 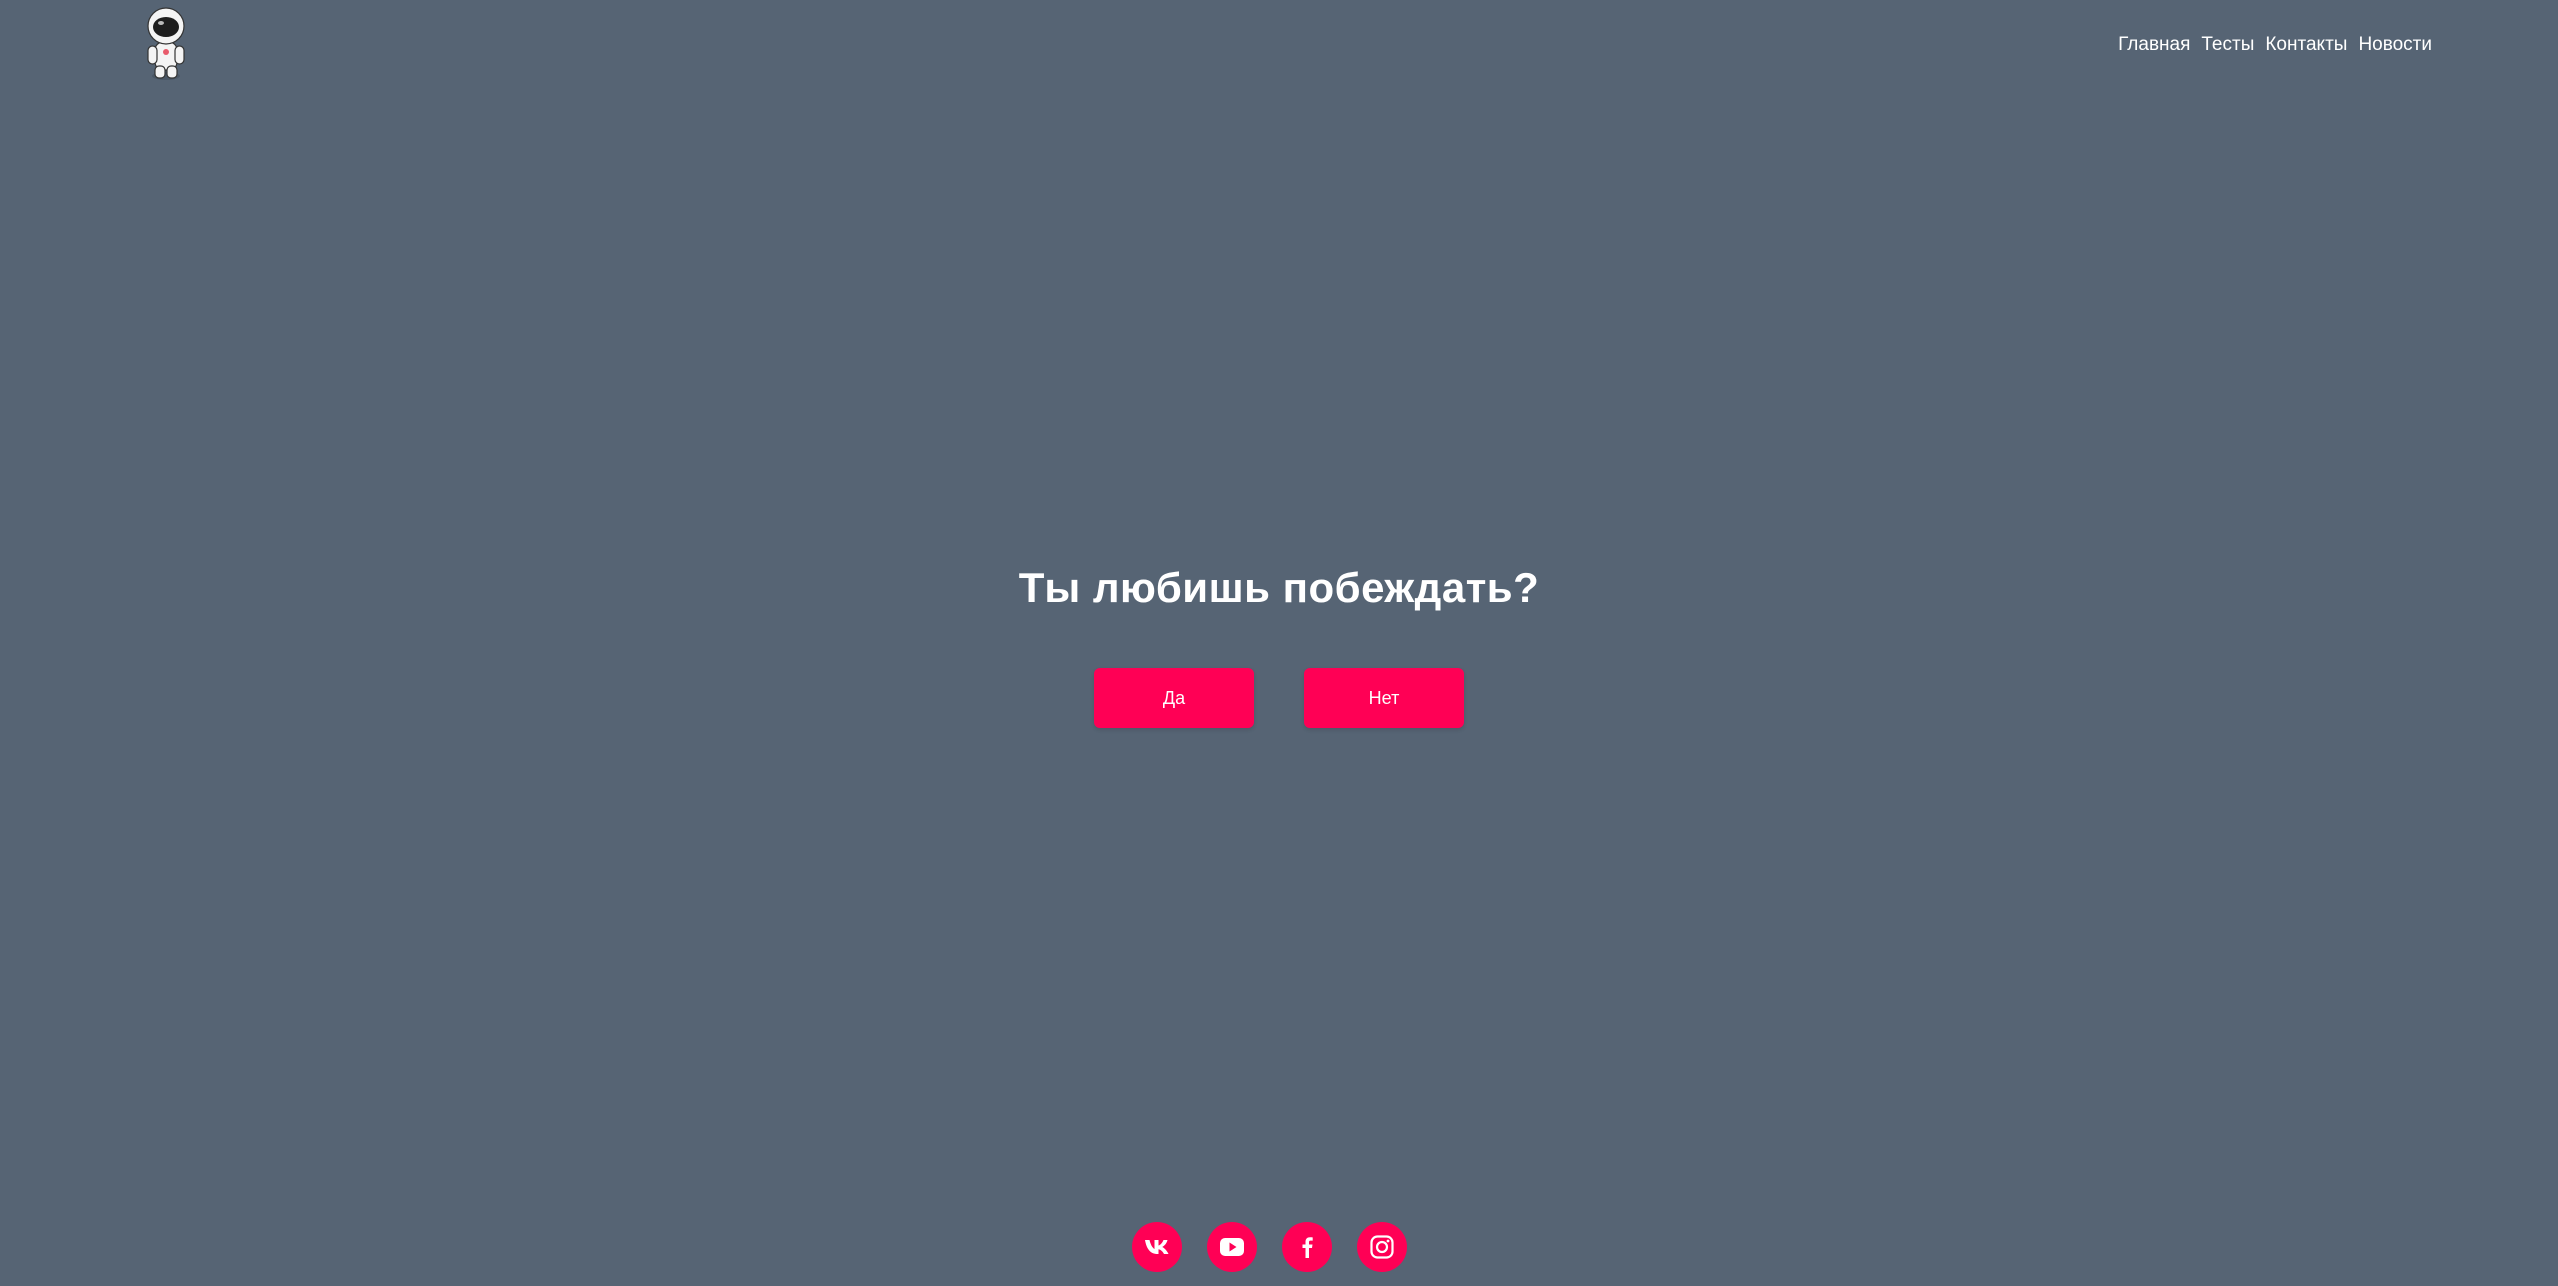 I want to click on nav-link-tests: Тесты, so click(x=2227, y=45).